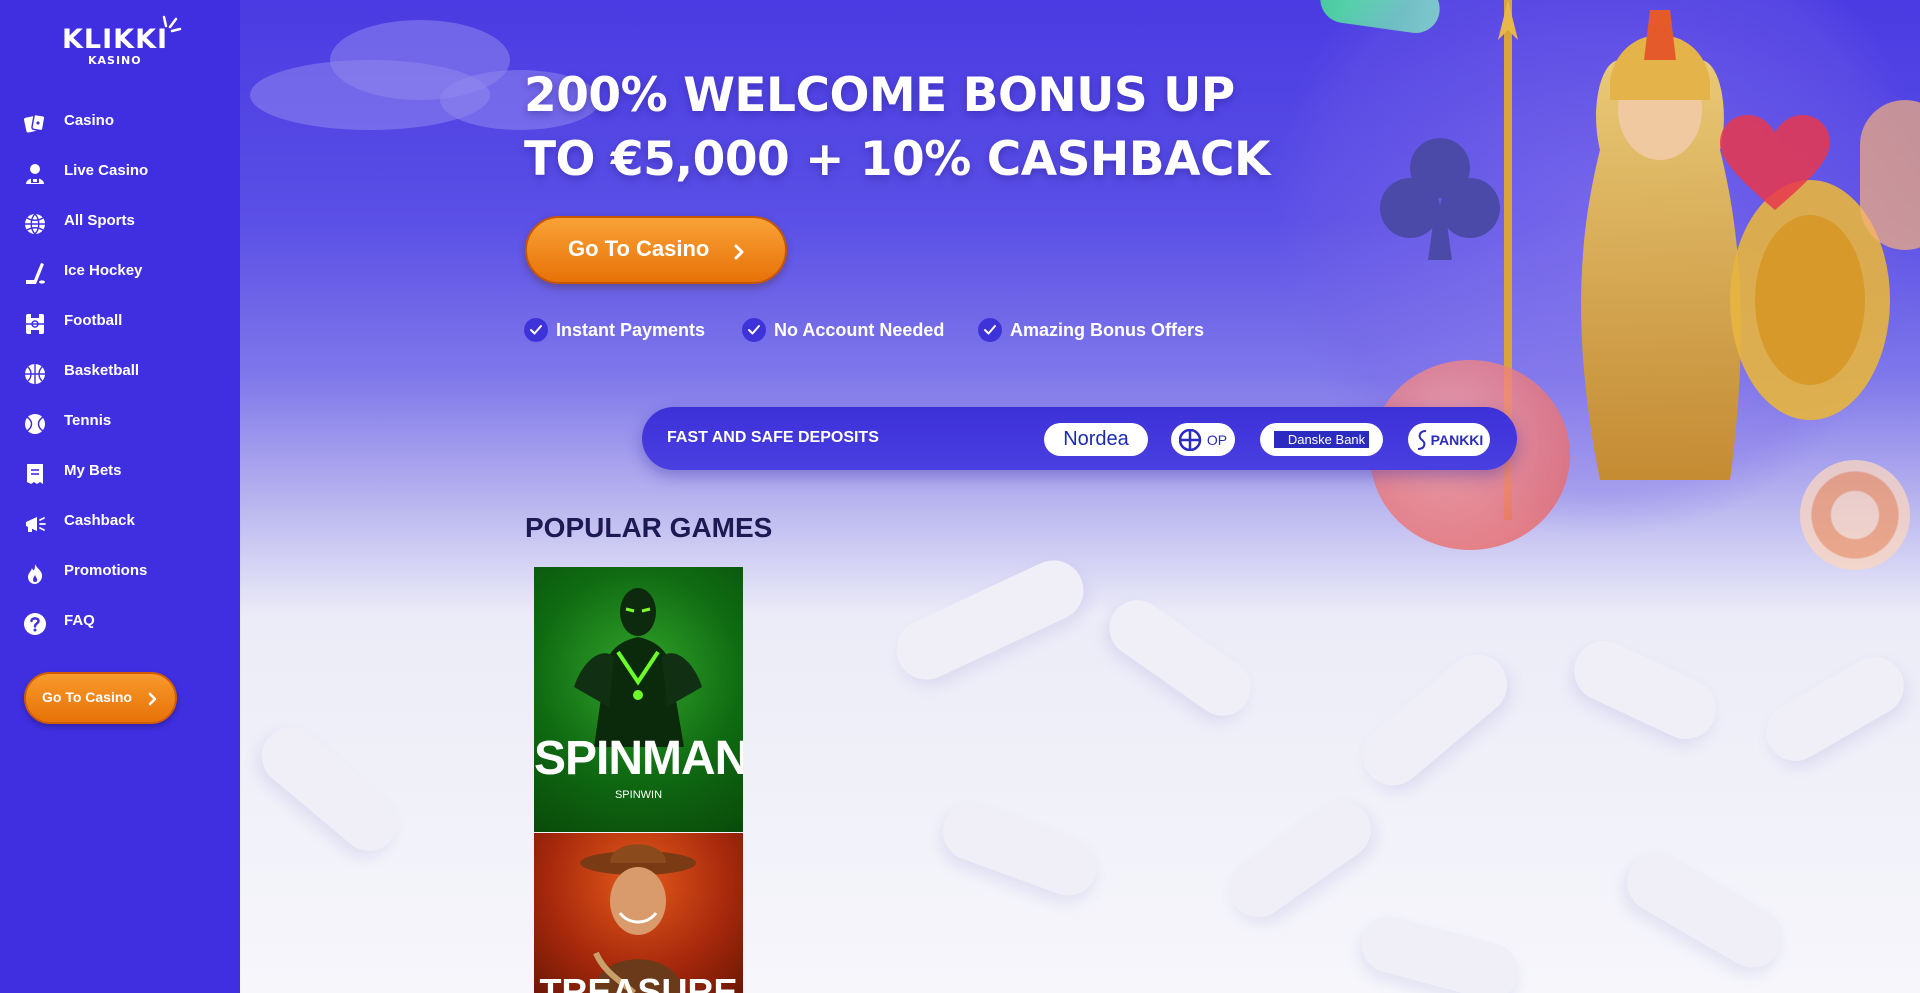 This screenshot has width=1920, height=993. I want to click on feature-label: Amazing Bonus Offers, so click(1107, 330).